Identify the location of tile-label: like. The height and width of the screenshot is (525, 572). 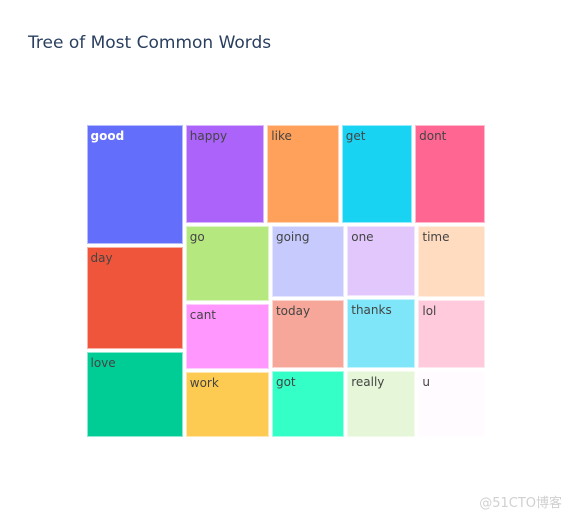
(281, 135).